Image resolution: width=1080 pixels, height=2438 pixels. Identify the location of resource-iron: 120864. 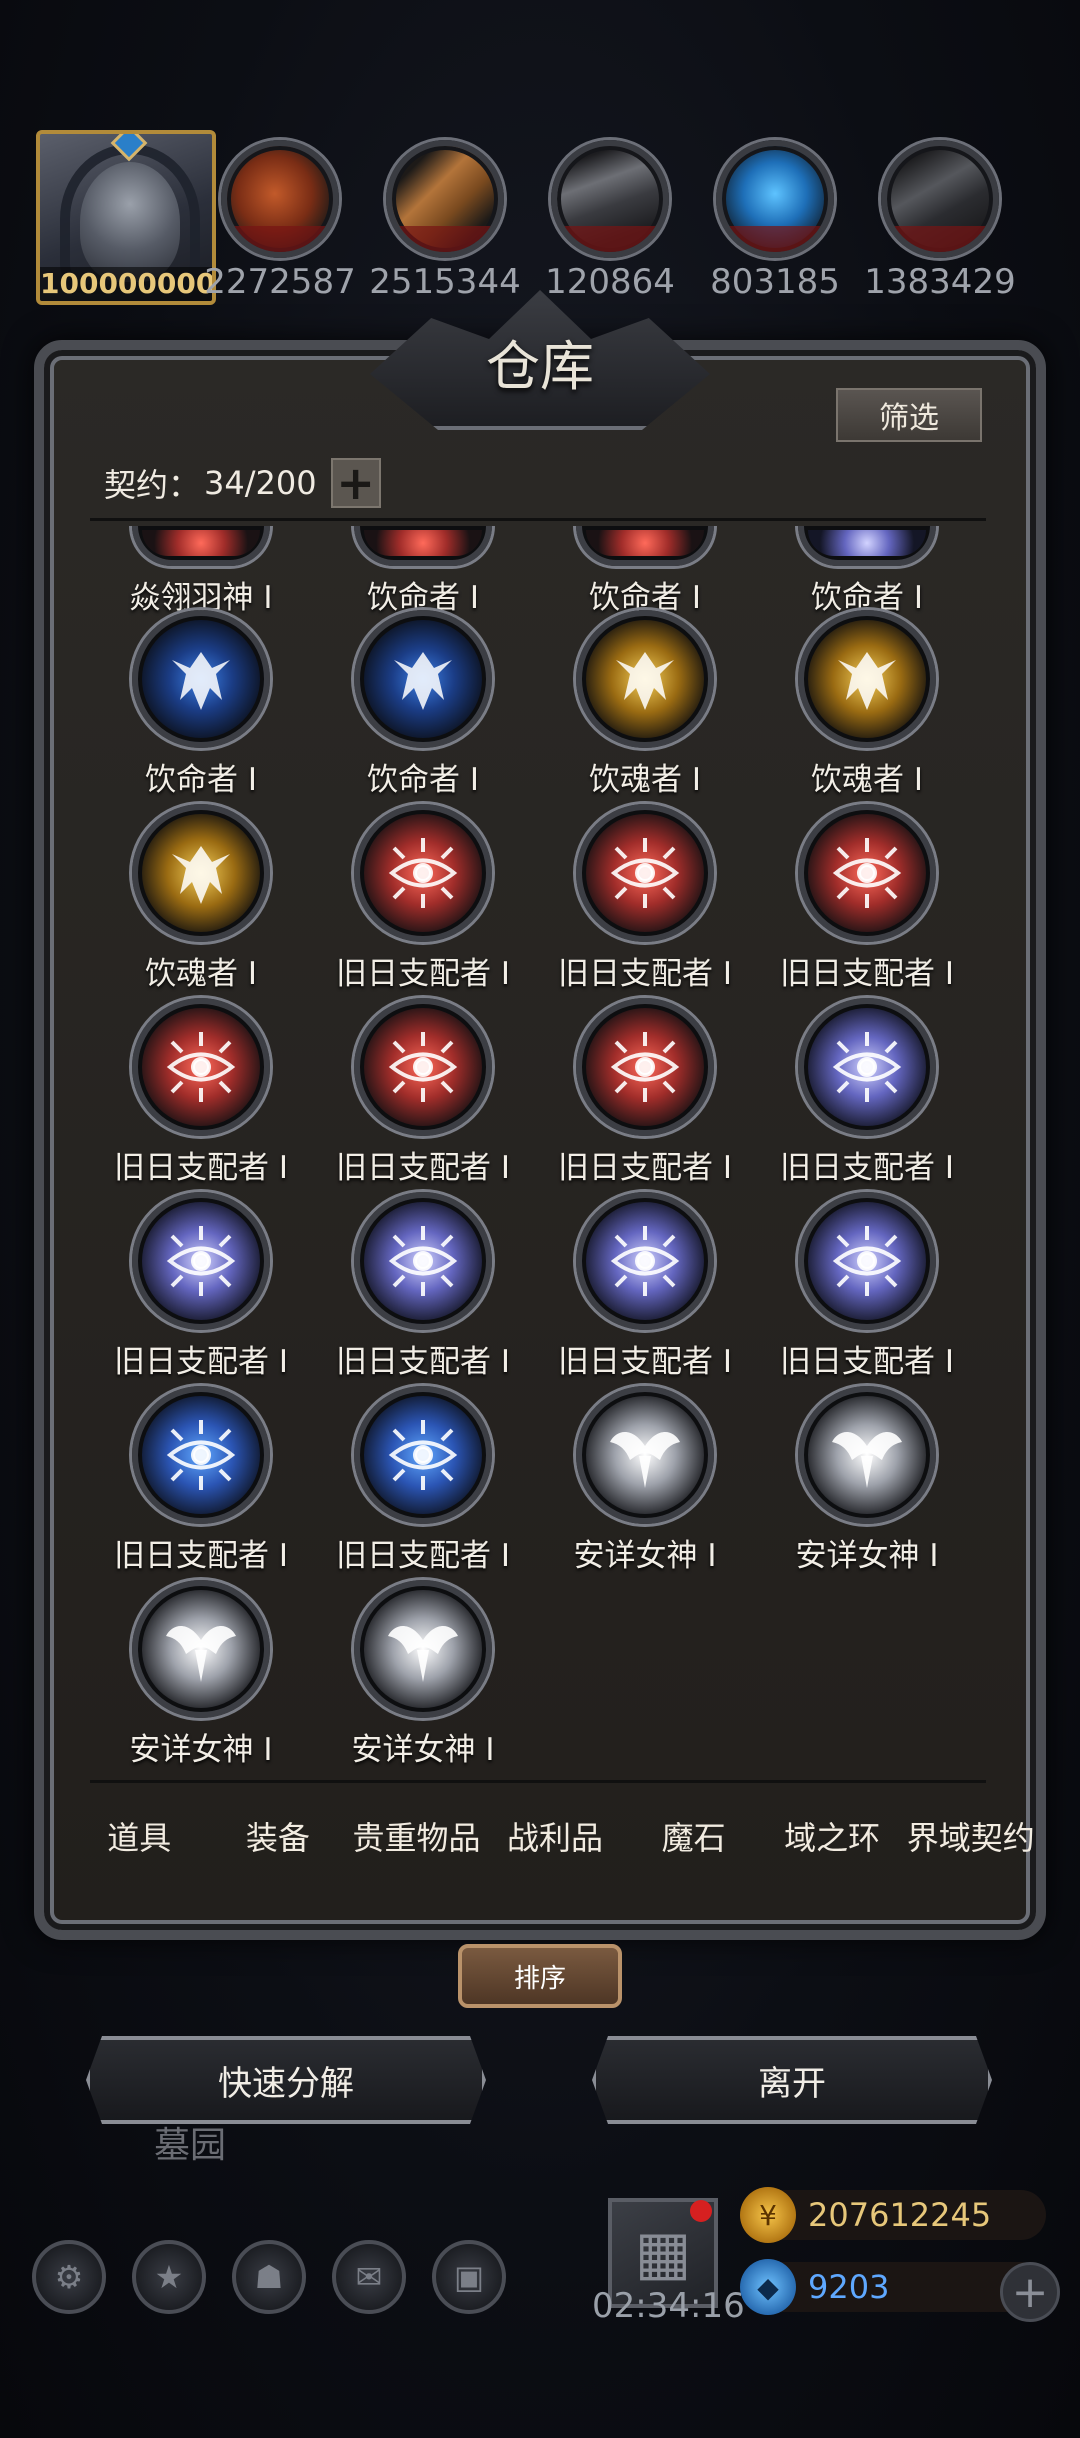
(610, 221).